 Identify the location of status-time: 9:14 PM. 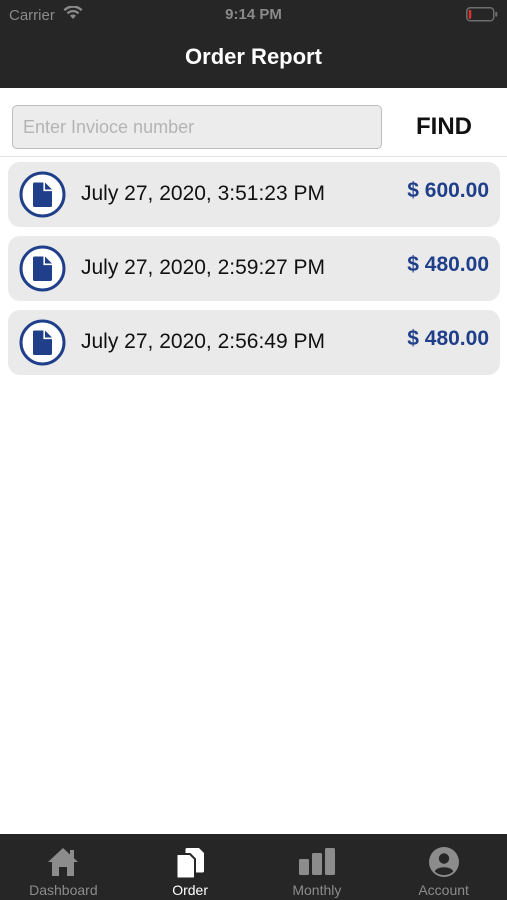
(253, 14).